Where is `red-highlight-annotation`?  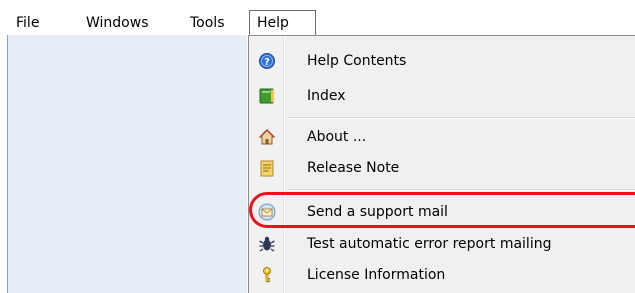
red-highlight-annotation is located at coordinates (442, 210).